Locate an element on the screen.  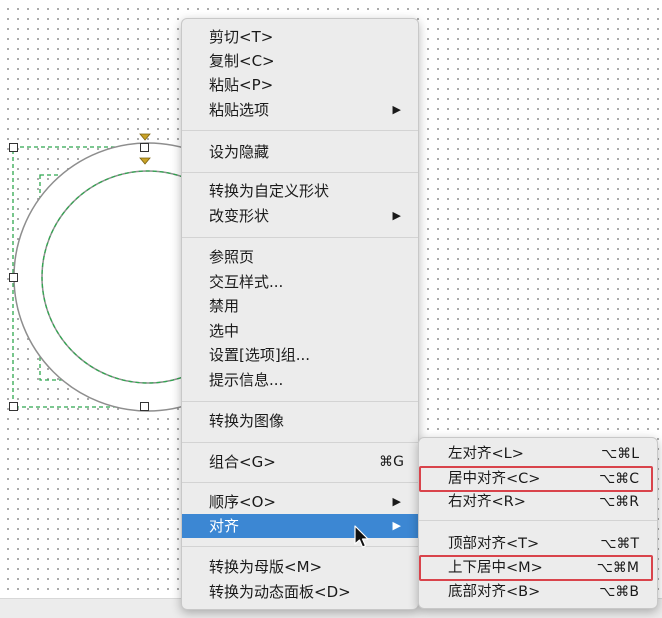
resize-handle-bottom is located at coordinates (144, 406).